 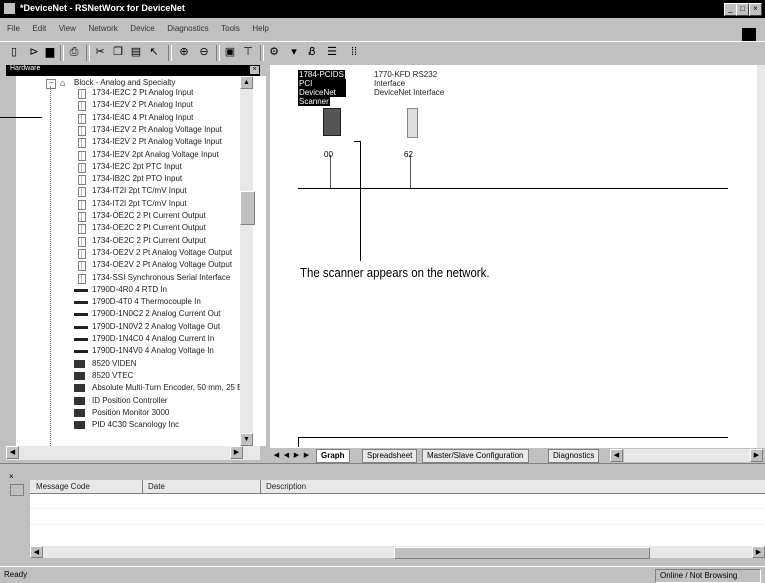 What do you see at coordinates (412, 123) in the screenshot?
I see `interface-device-icon` at bounding box center [412, 123].